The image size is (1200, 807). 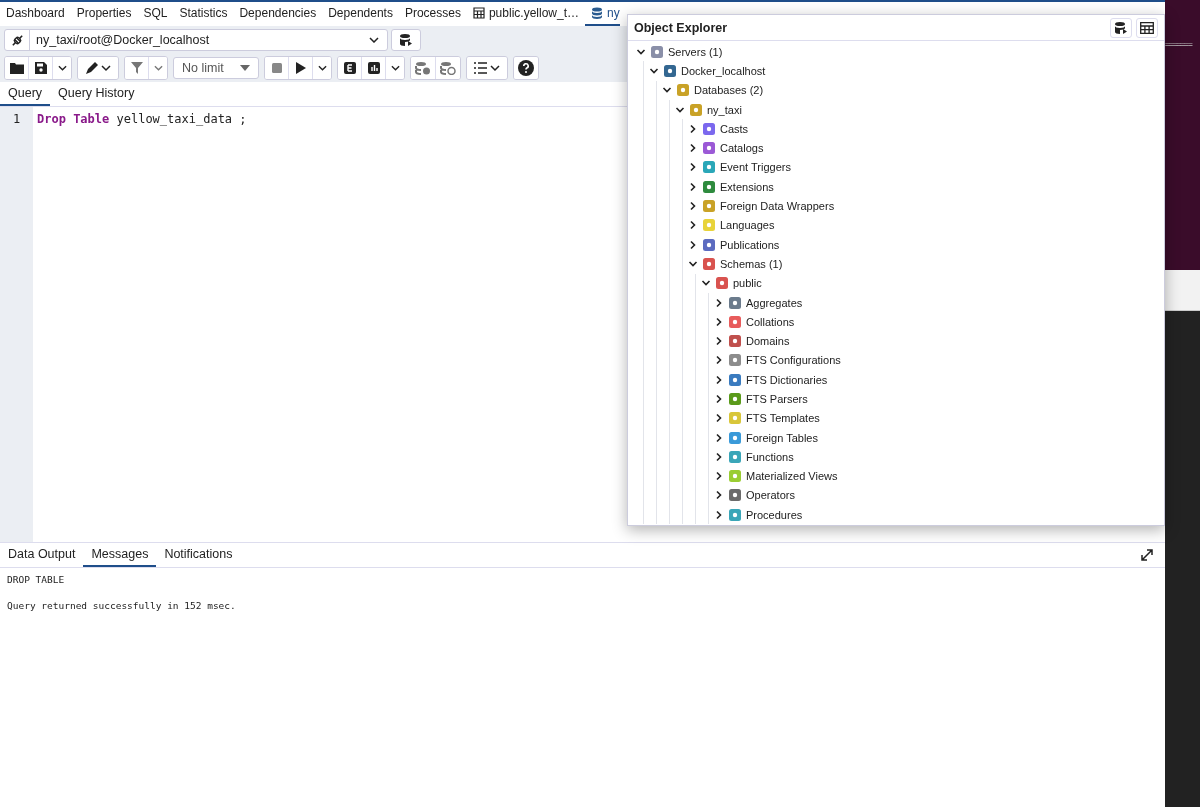 What do you see at coordinates (121, 605) in the screenshot?
I see `message-text: Query returned successfully in 152 msec.` at bounding box center [121, 605].